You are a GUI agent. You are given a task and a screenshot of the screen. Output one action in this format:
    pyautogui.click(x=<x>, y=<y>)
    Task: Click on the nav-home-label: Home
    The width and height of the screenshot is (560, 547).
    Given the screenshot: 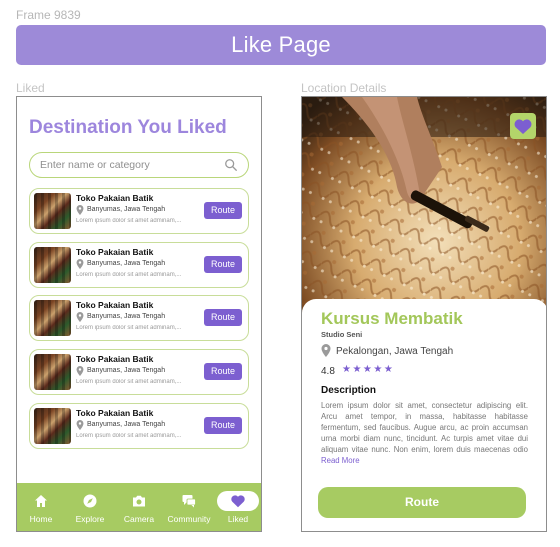 What is the action you would take?
    pyautogui.click(x=41, y=519)
    